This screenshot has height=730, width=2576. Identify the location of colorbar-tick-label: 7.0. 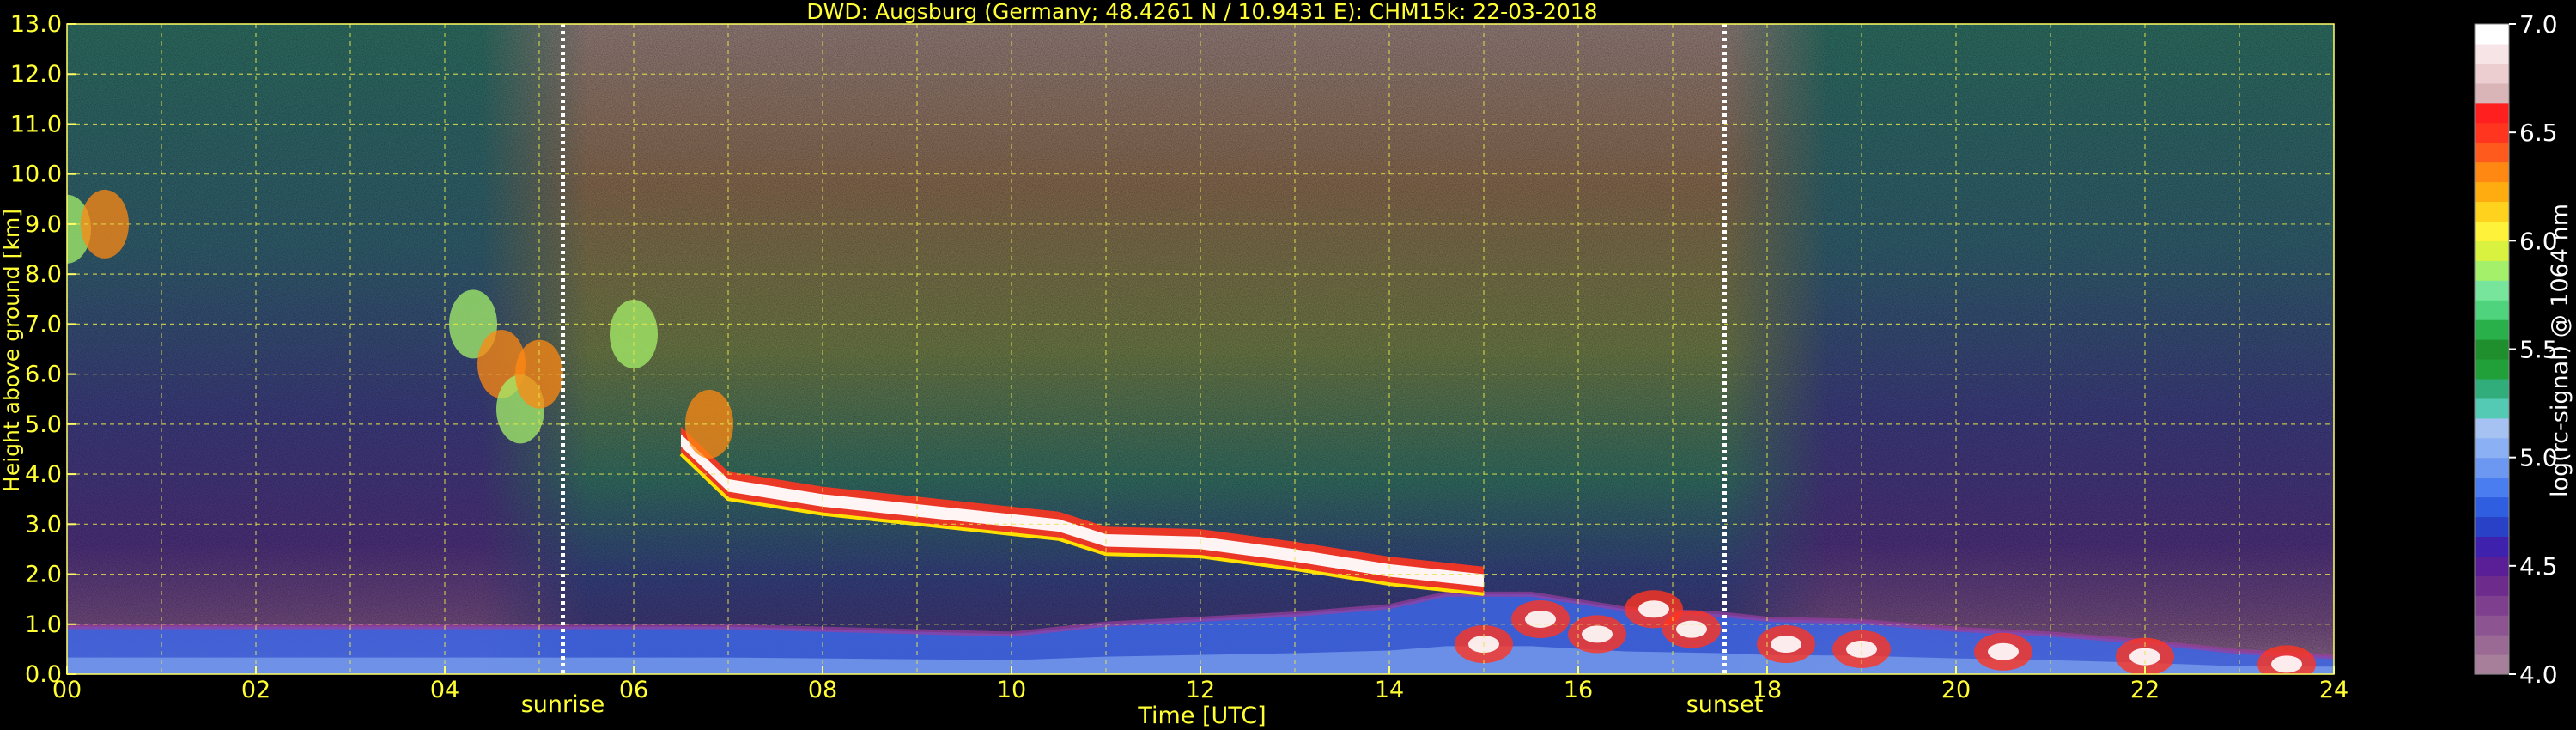
(2538, 24).